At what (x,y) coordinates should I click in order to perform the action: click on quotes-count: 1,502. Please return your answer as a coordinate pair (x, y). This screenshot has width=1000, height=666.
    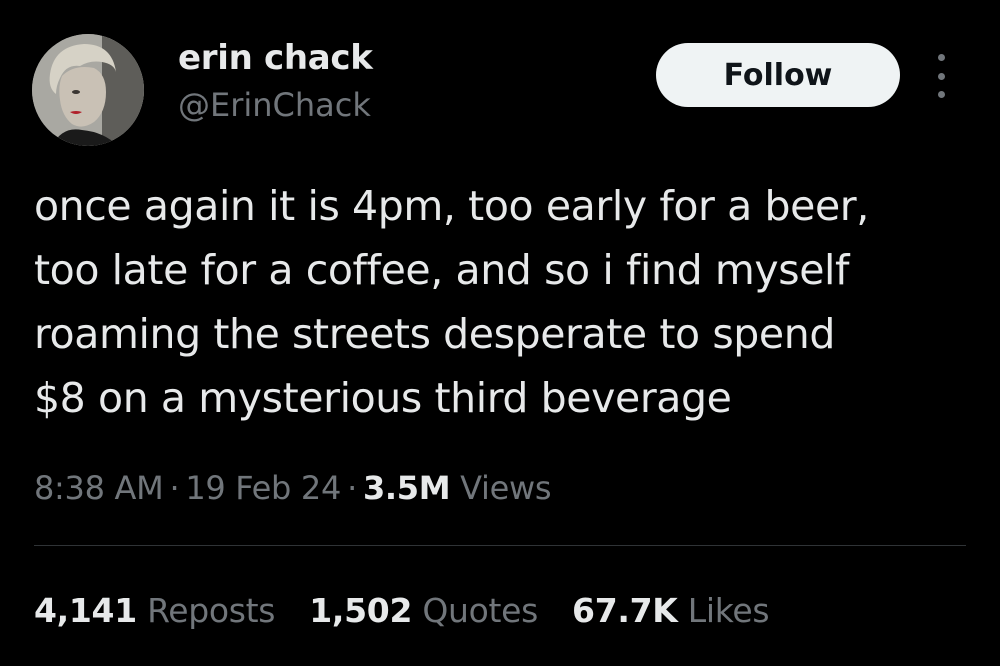
    Looking at the image, I should click on (361, 610).